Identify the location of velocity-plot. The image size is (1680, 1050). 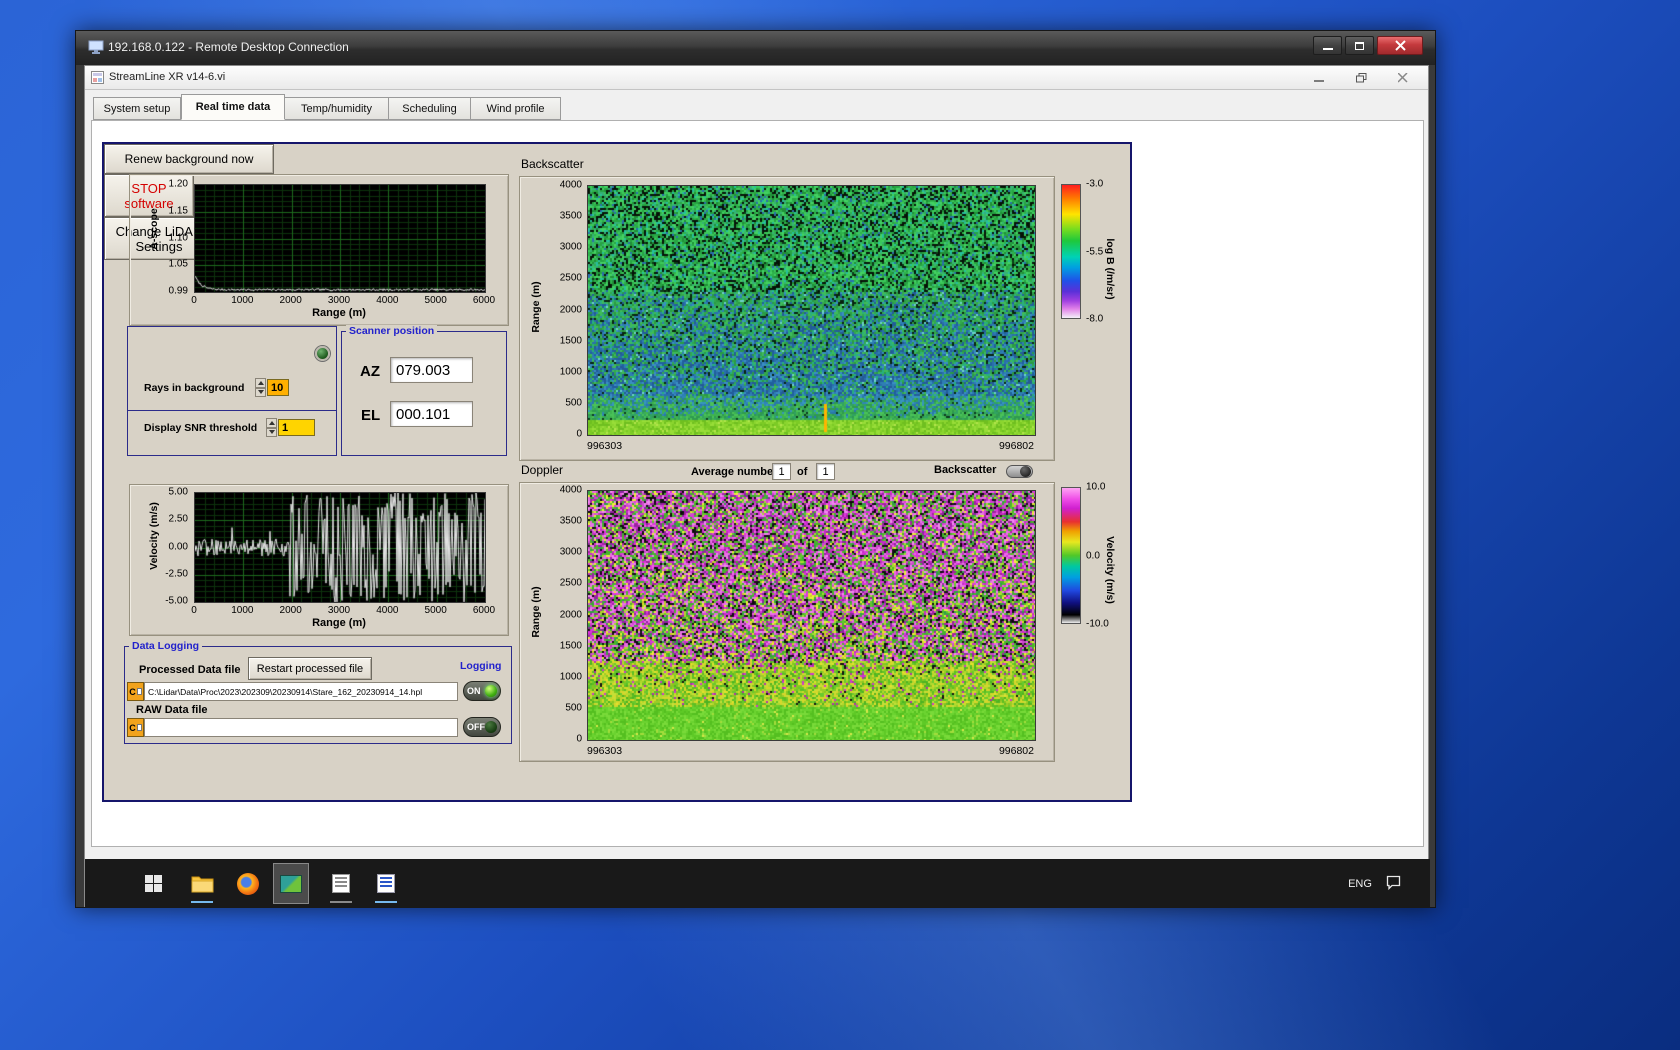
(340, 547).